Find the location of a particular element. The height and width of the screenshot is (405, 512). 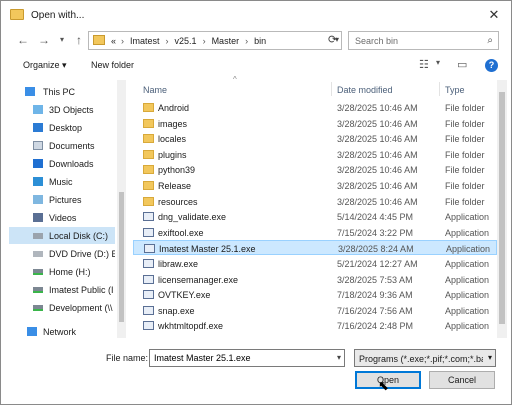

nav-item-desktop: Desktop is located at coordinates (62, 127).